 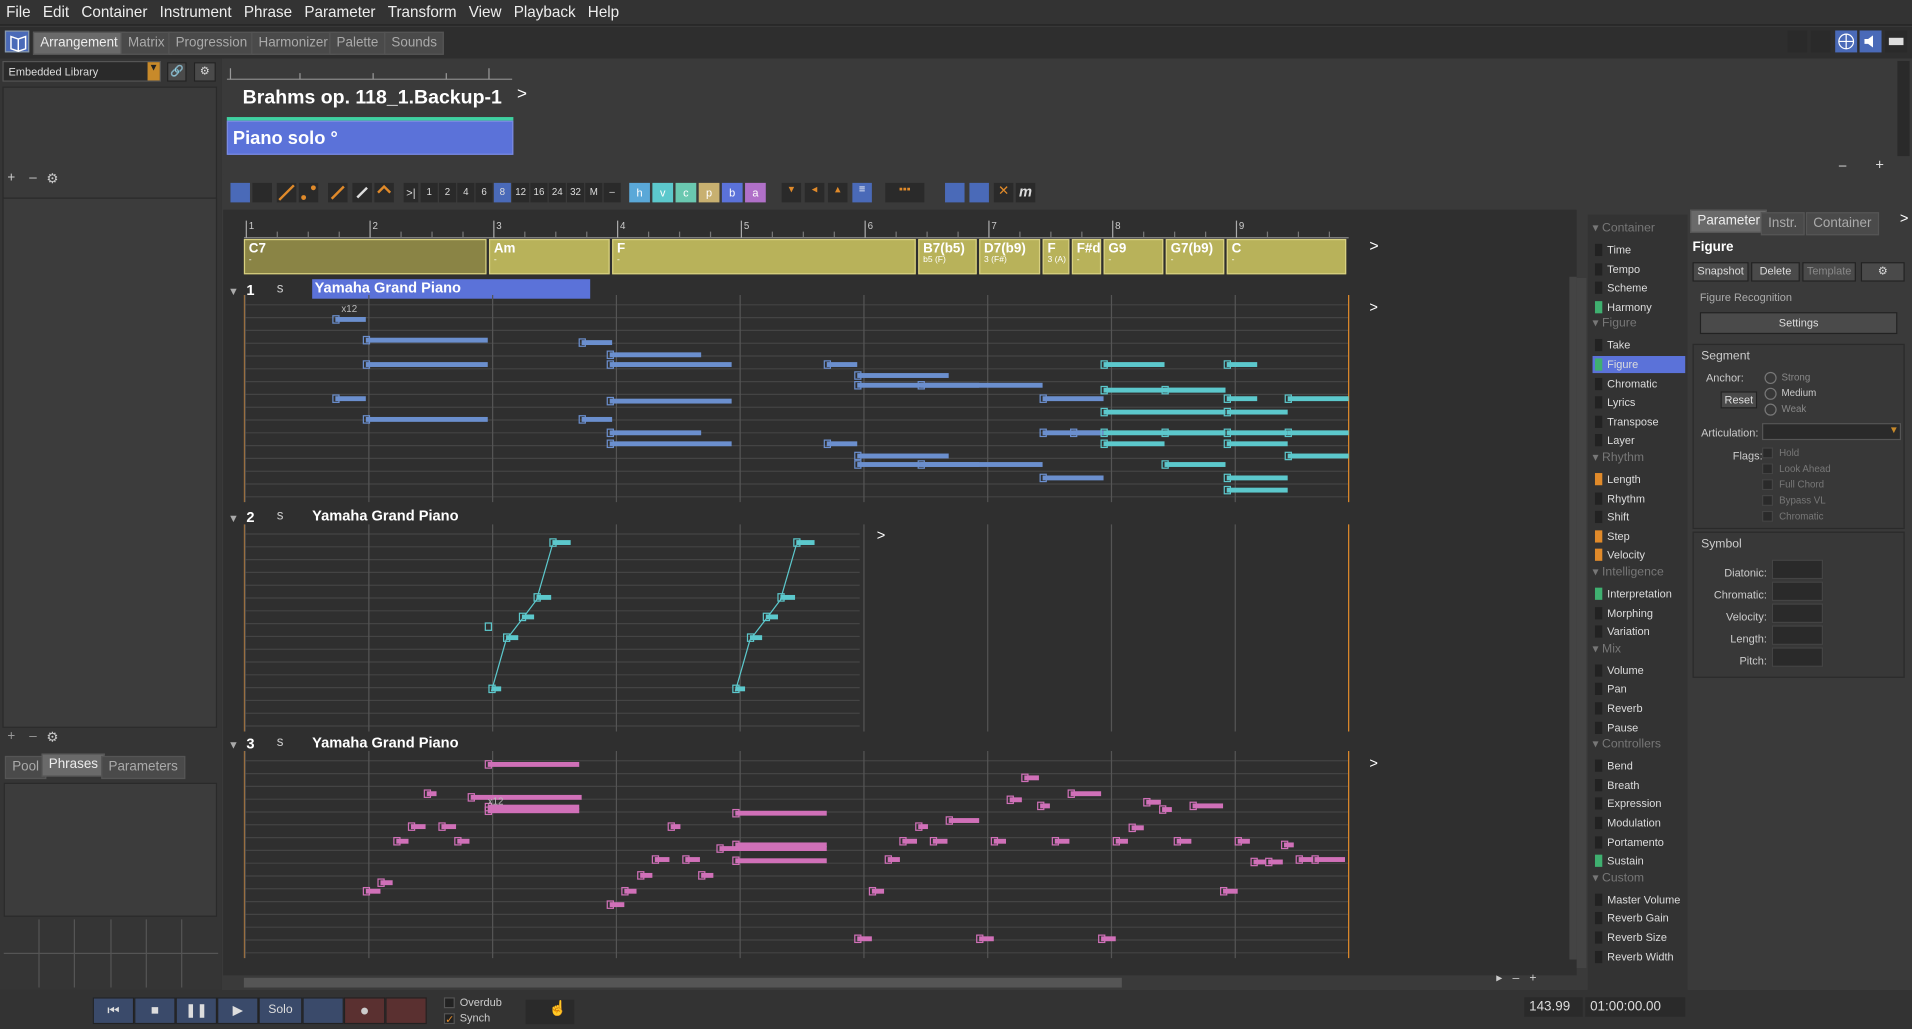 What do you see at coordinates (52, 737) in the screenshot?
I see `gear-icon: ⚙` at bounding box center [52, 737].